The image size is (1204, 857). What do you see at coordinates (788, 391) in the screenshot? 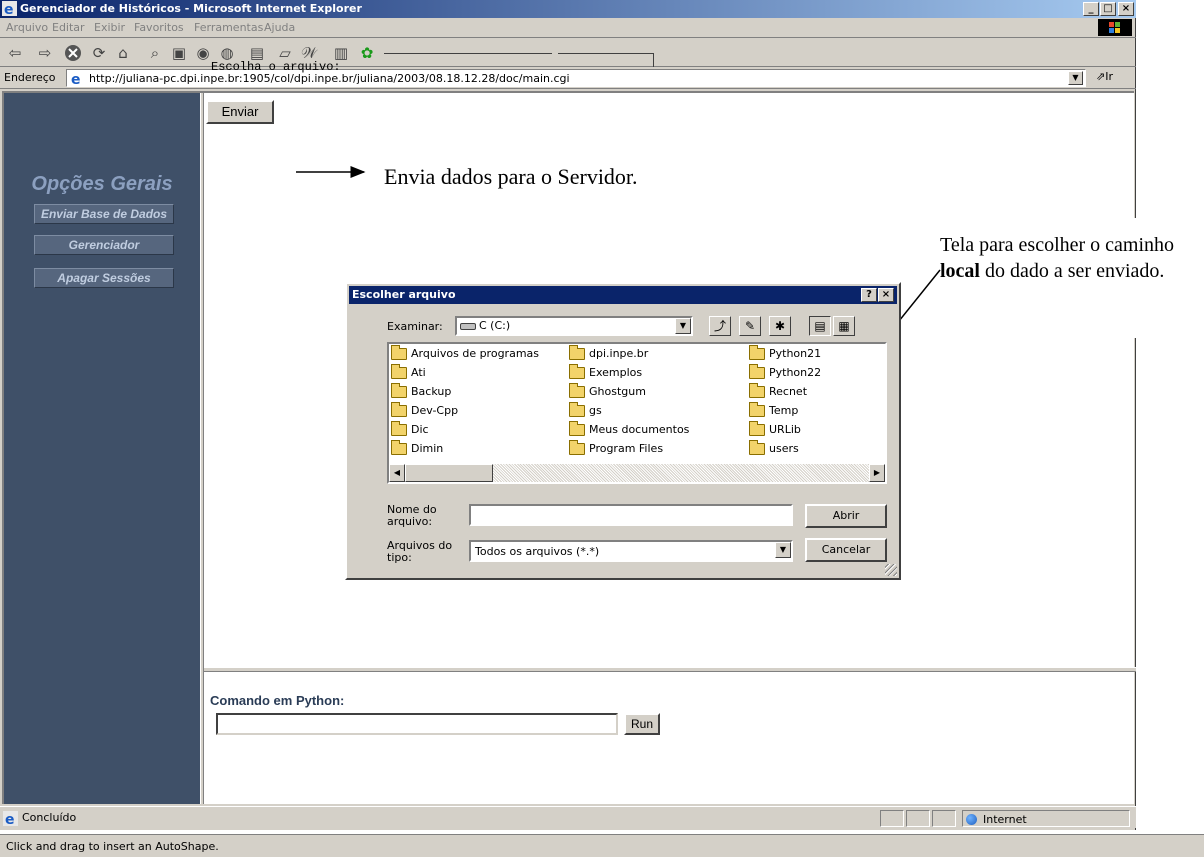
I see `file-name: Recnet` at bounding box center [788, 391].